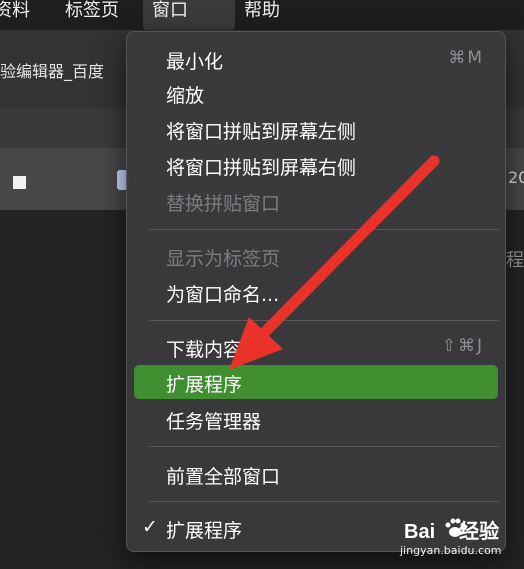 The image size is (524, 569). What do you see at coordinates (150, 527) in the screenshot?
I see `checkmark-icon: ✓` at bounding box center [150, 527].